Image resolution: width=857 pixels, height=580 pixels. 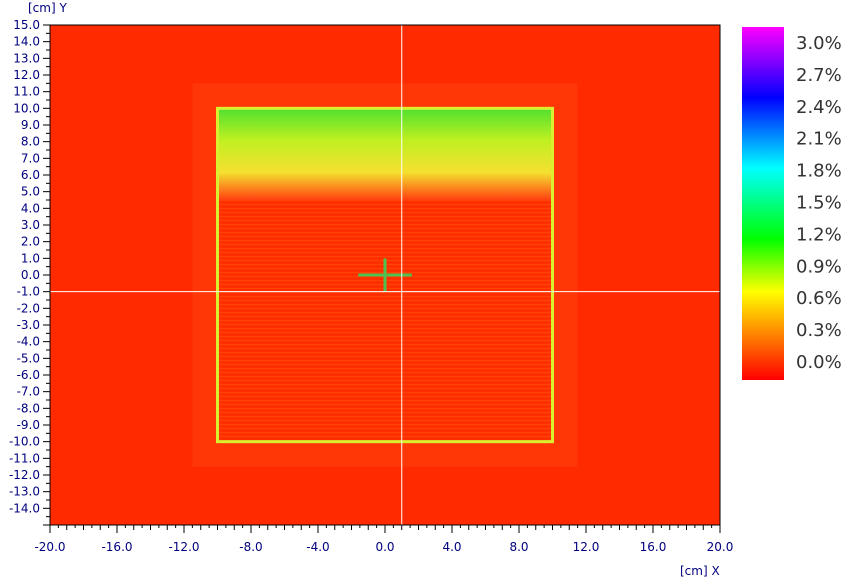 What do you see at coordinates (30, 275) in the screenshot?
I see `y-tick-label: 0.0` at bounding box center [30, 275].